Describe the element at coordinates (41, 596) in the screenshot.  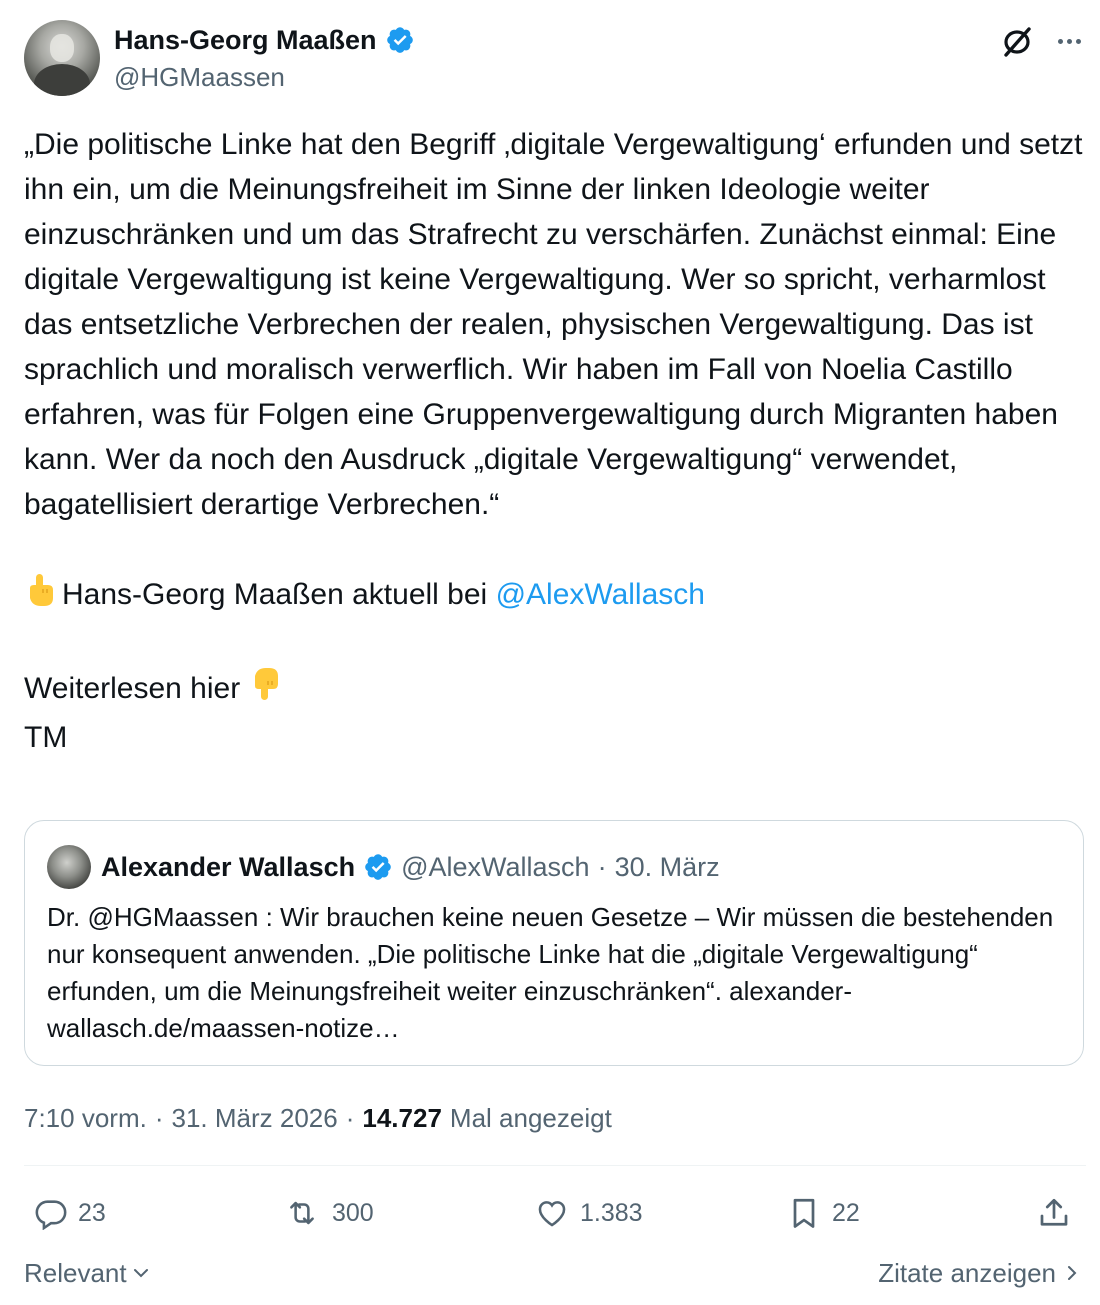
I see `point-up-emoji` at that location.